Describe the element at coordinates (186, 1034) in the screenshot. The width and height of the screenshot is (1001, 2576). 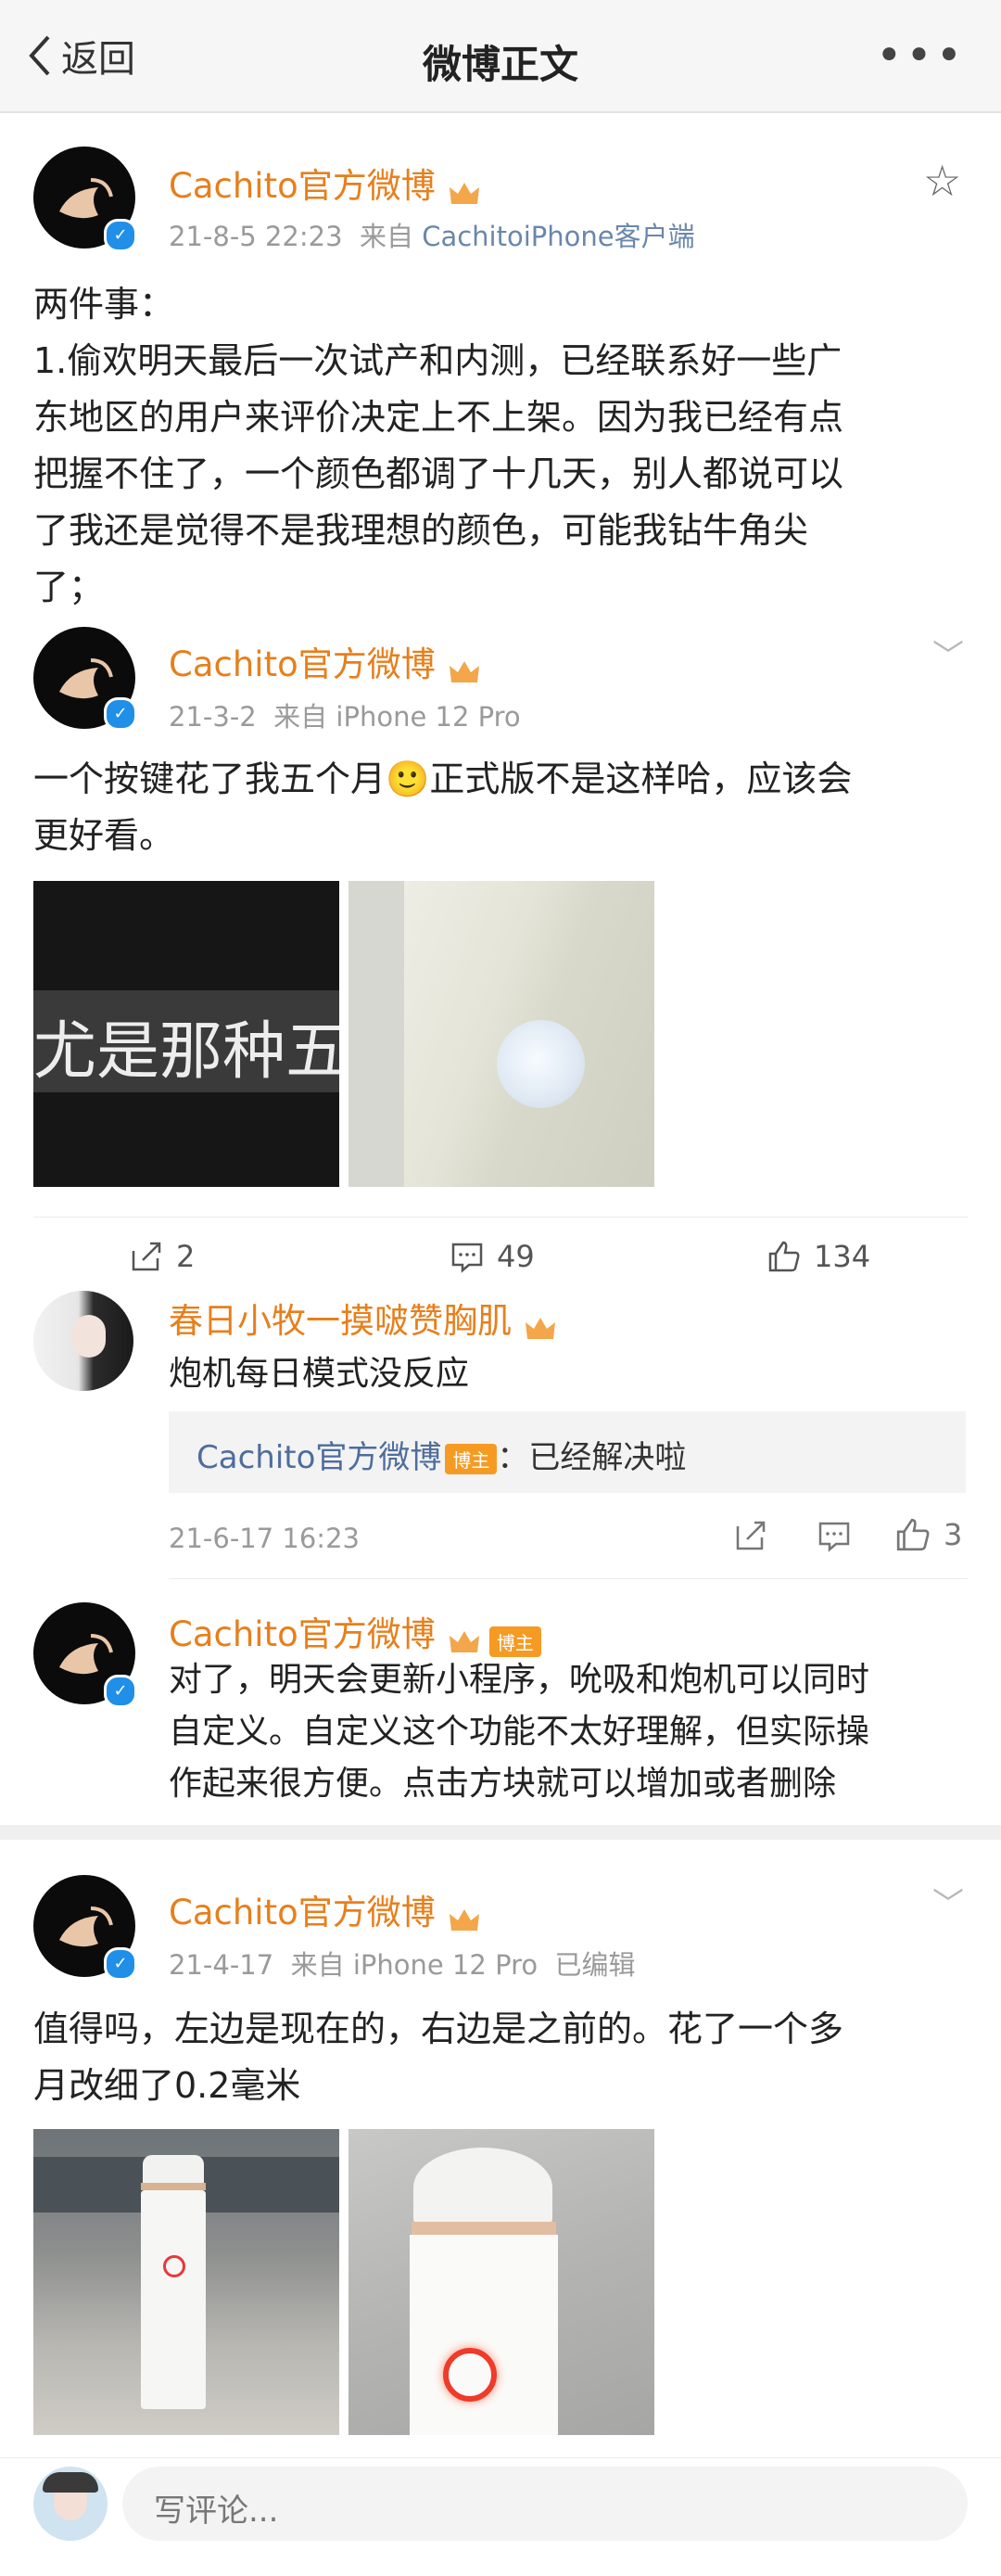
I see `post-image: 尤是那种五` at that location.